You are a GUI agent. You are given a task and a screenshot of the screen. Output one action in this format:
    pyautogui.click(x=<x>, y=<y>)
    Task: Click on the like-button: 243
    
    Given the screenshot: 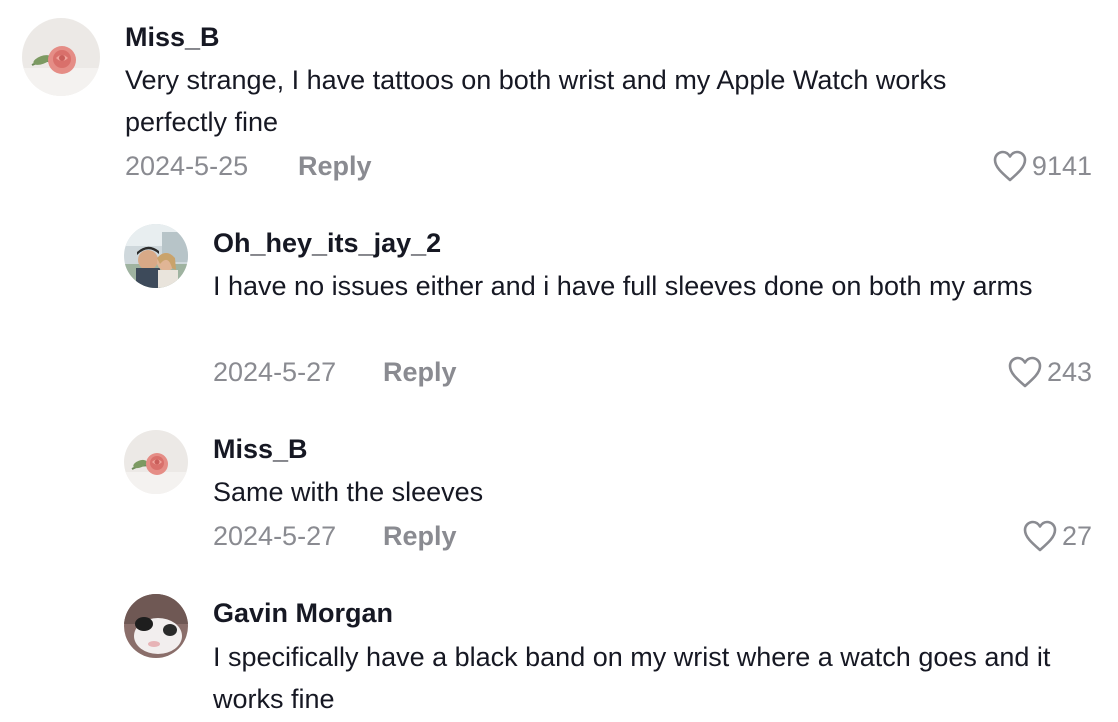 What is the action you would take?
    pyautogui.click(x=1049, y=372)
    